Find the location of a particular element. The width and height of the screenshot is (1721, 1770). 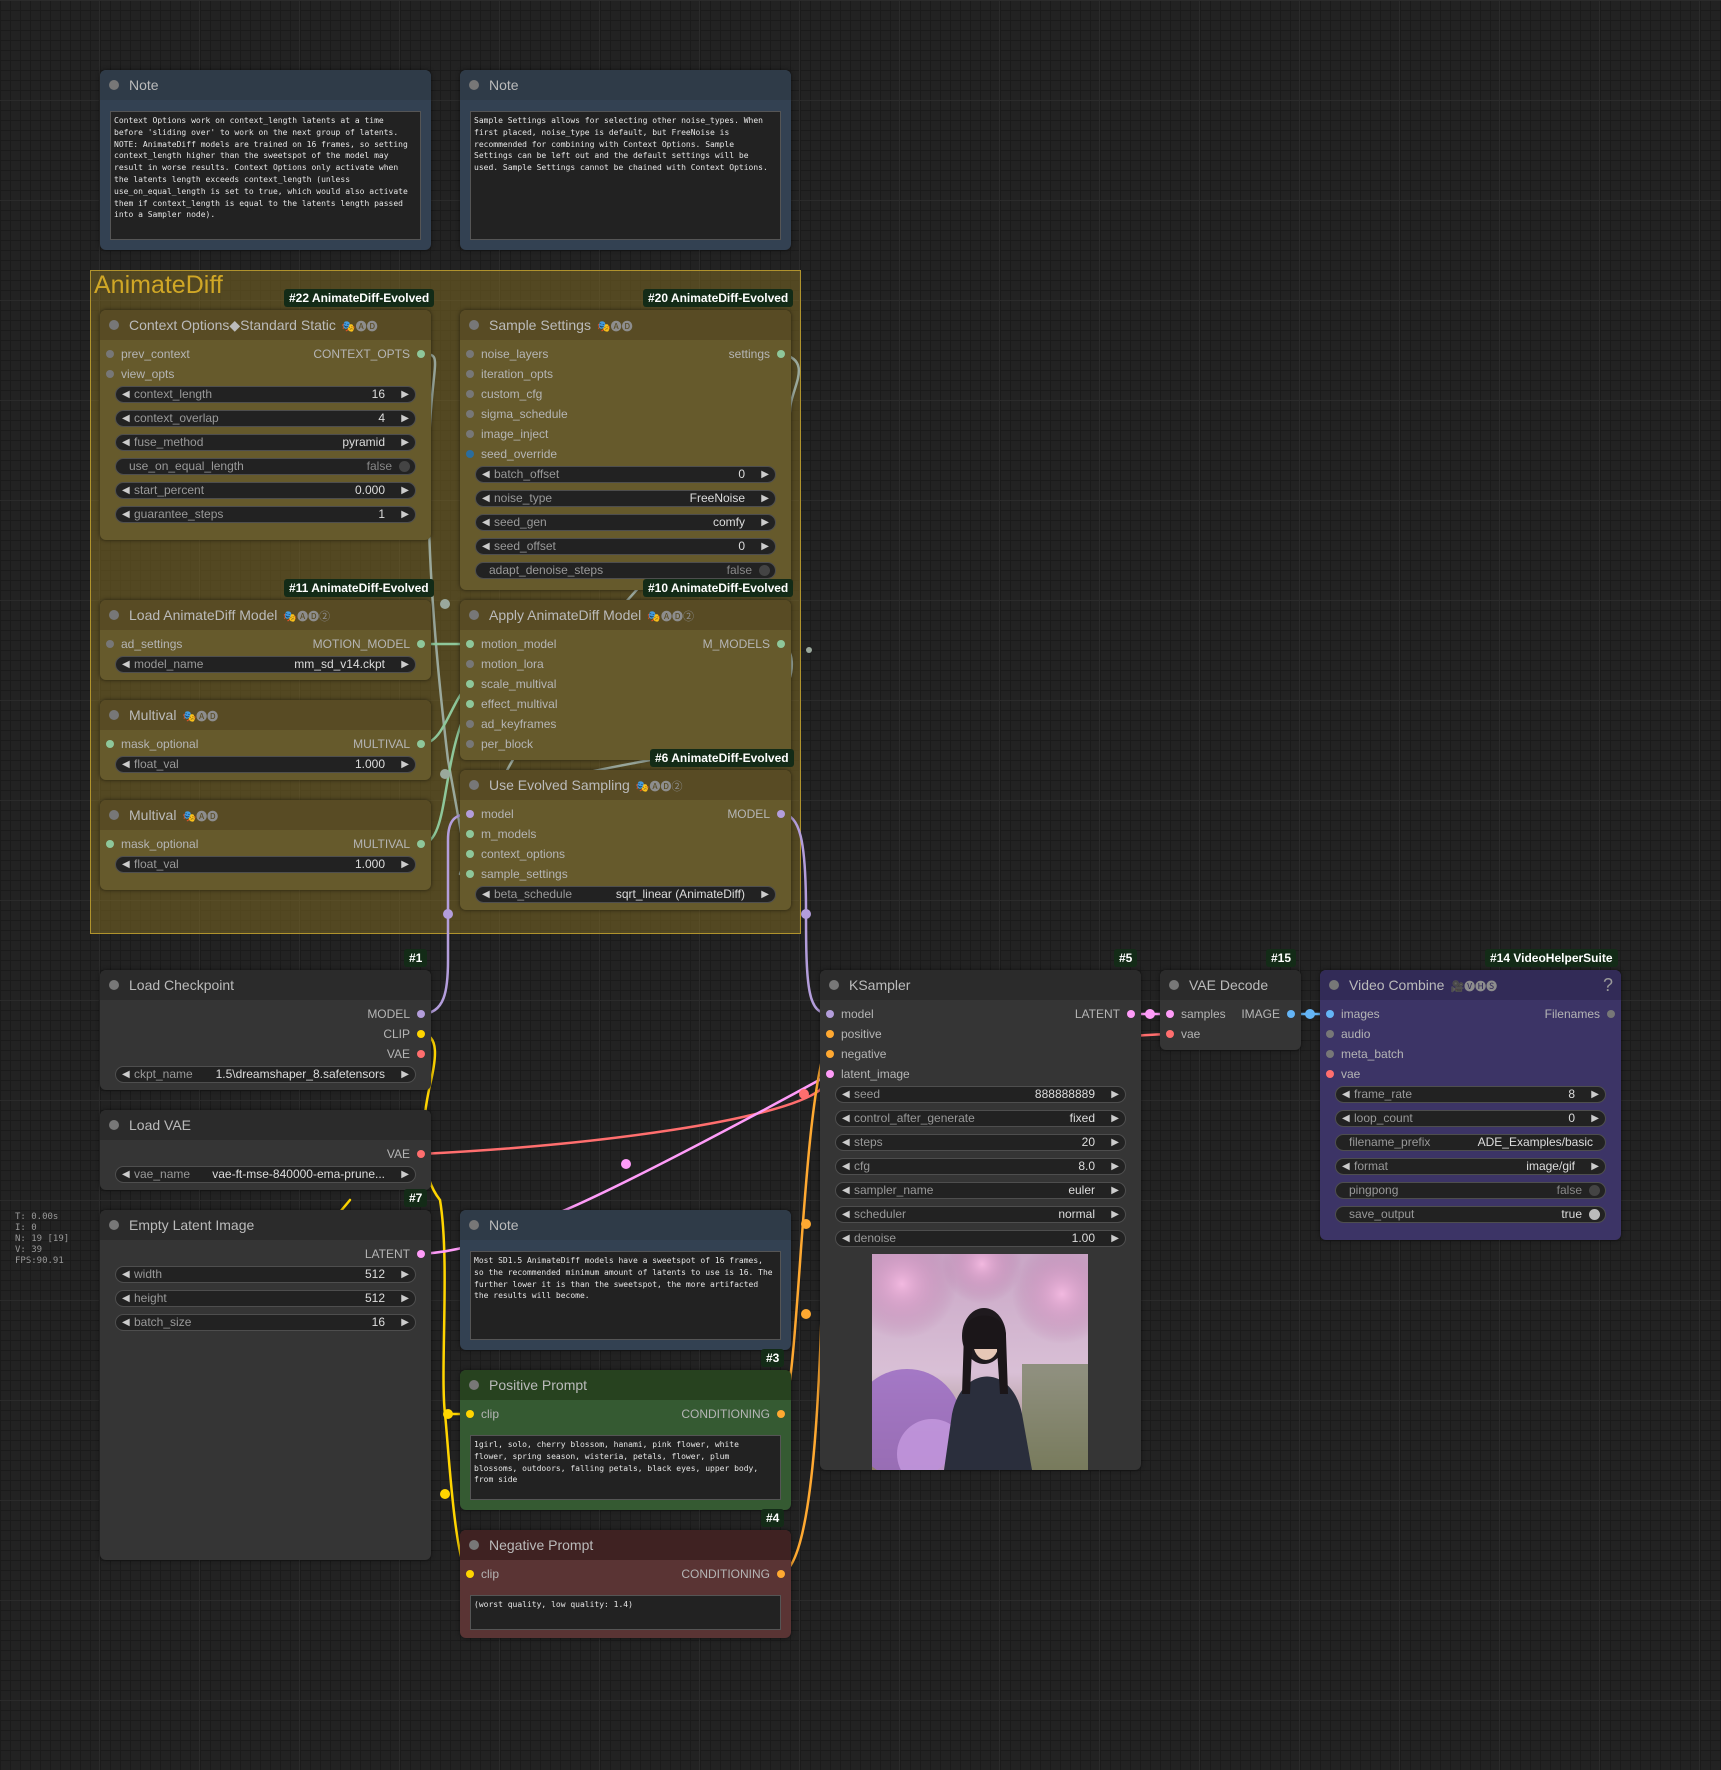

input-sample-settings: sample_settings is located at coordinates (517, 874).